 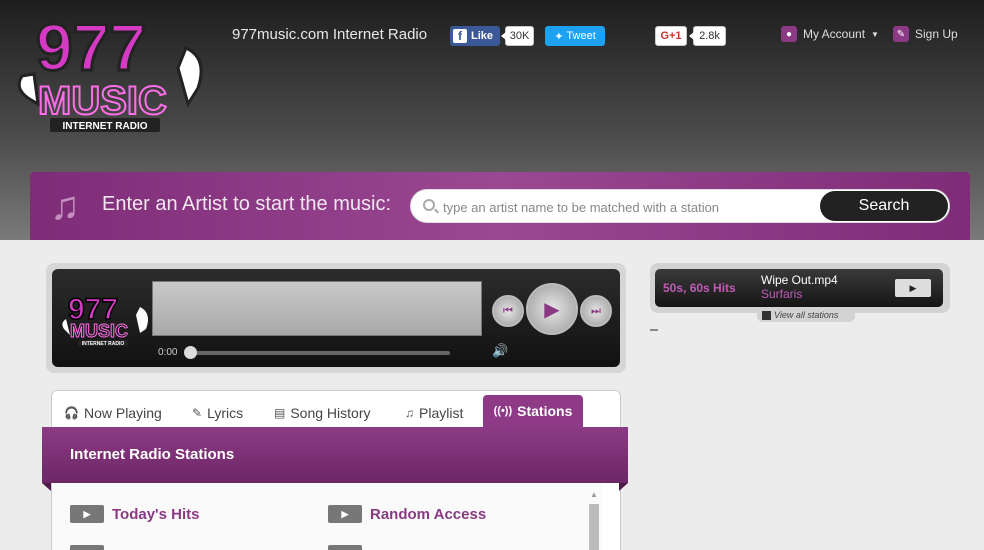 I want to click on facebook-like-button: f Like, so click(x=475, y=36).